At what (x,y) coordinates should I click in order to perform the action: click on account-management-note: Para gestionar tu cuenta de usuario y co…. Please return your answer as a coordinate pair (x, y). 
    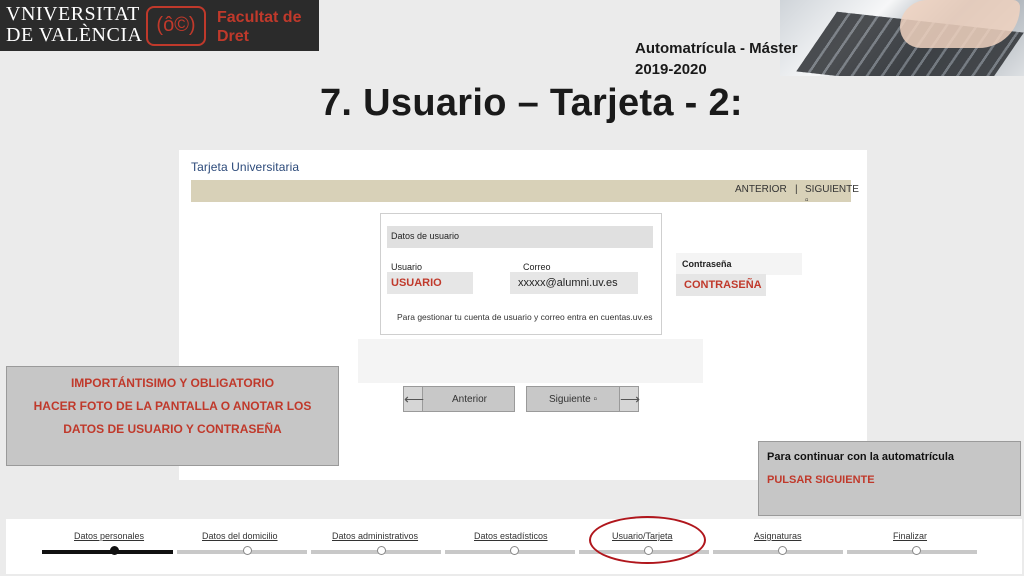
    Looking at the image, I should click on (525, 317).